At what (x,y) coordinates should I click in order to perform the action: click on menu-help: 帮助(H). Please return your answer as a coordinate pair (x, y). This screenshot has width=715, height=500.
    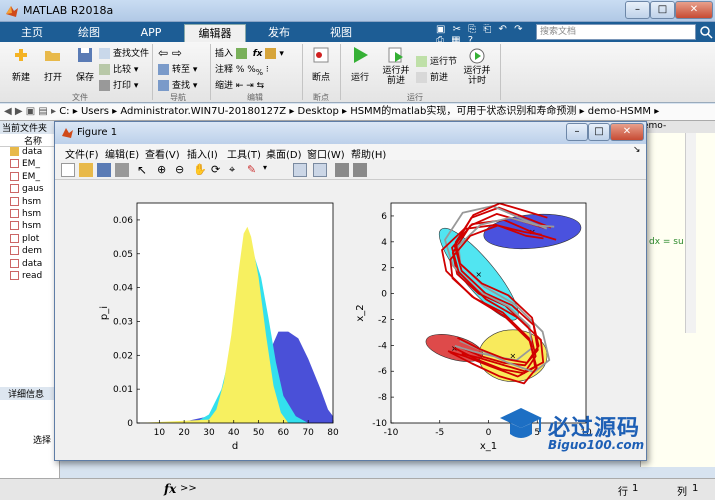
    Looking at the image, I should click on (368, 153).